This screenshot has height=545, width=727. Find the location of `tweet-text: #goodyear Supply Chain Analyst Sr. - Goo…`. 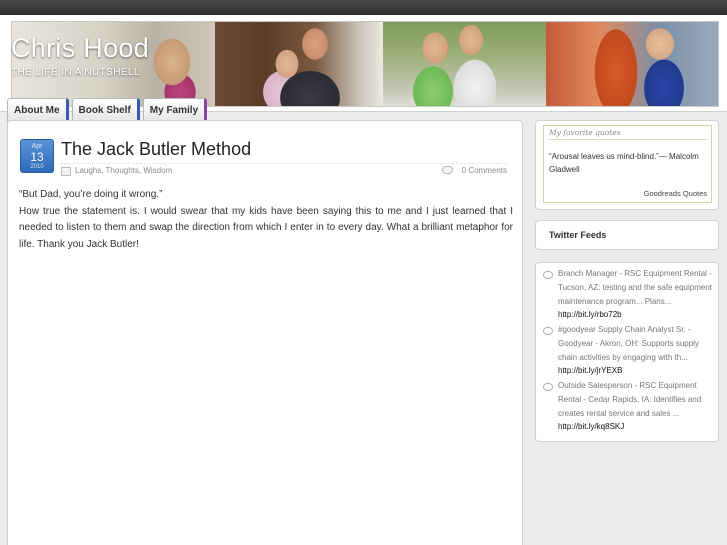

tweet-text: #goodyear Supply Chain Analyst Sr. - Goo… is located at coordinates (636, 350).